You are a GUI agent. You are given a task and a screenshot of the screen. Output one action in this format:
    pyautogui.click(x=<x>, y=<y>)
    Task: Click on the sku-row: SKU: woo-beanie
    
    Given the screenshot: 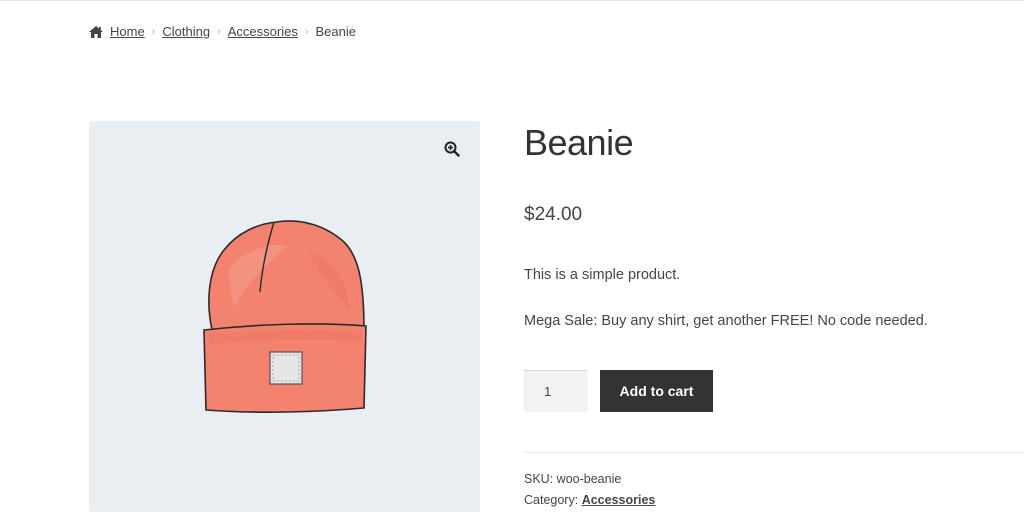 What is the action you would take?
    pyautogui.click(x=589, y=479)
    